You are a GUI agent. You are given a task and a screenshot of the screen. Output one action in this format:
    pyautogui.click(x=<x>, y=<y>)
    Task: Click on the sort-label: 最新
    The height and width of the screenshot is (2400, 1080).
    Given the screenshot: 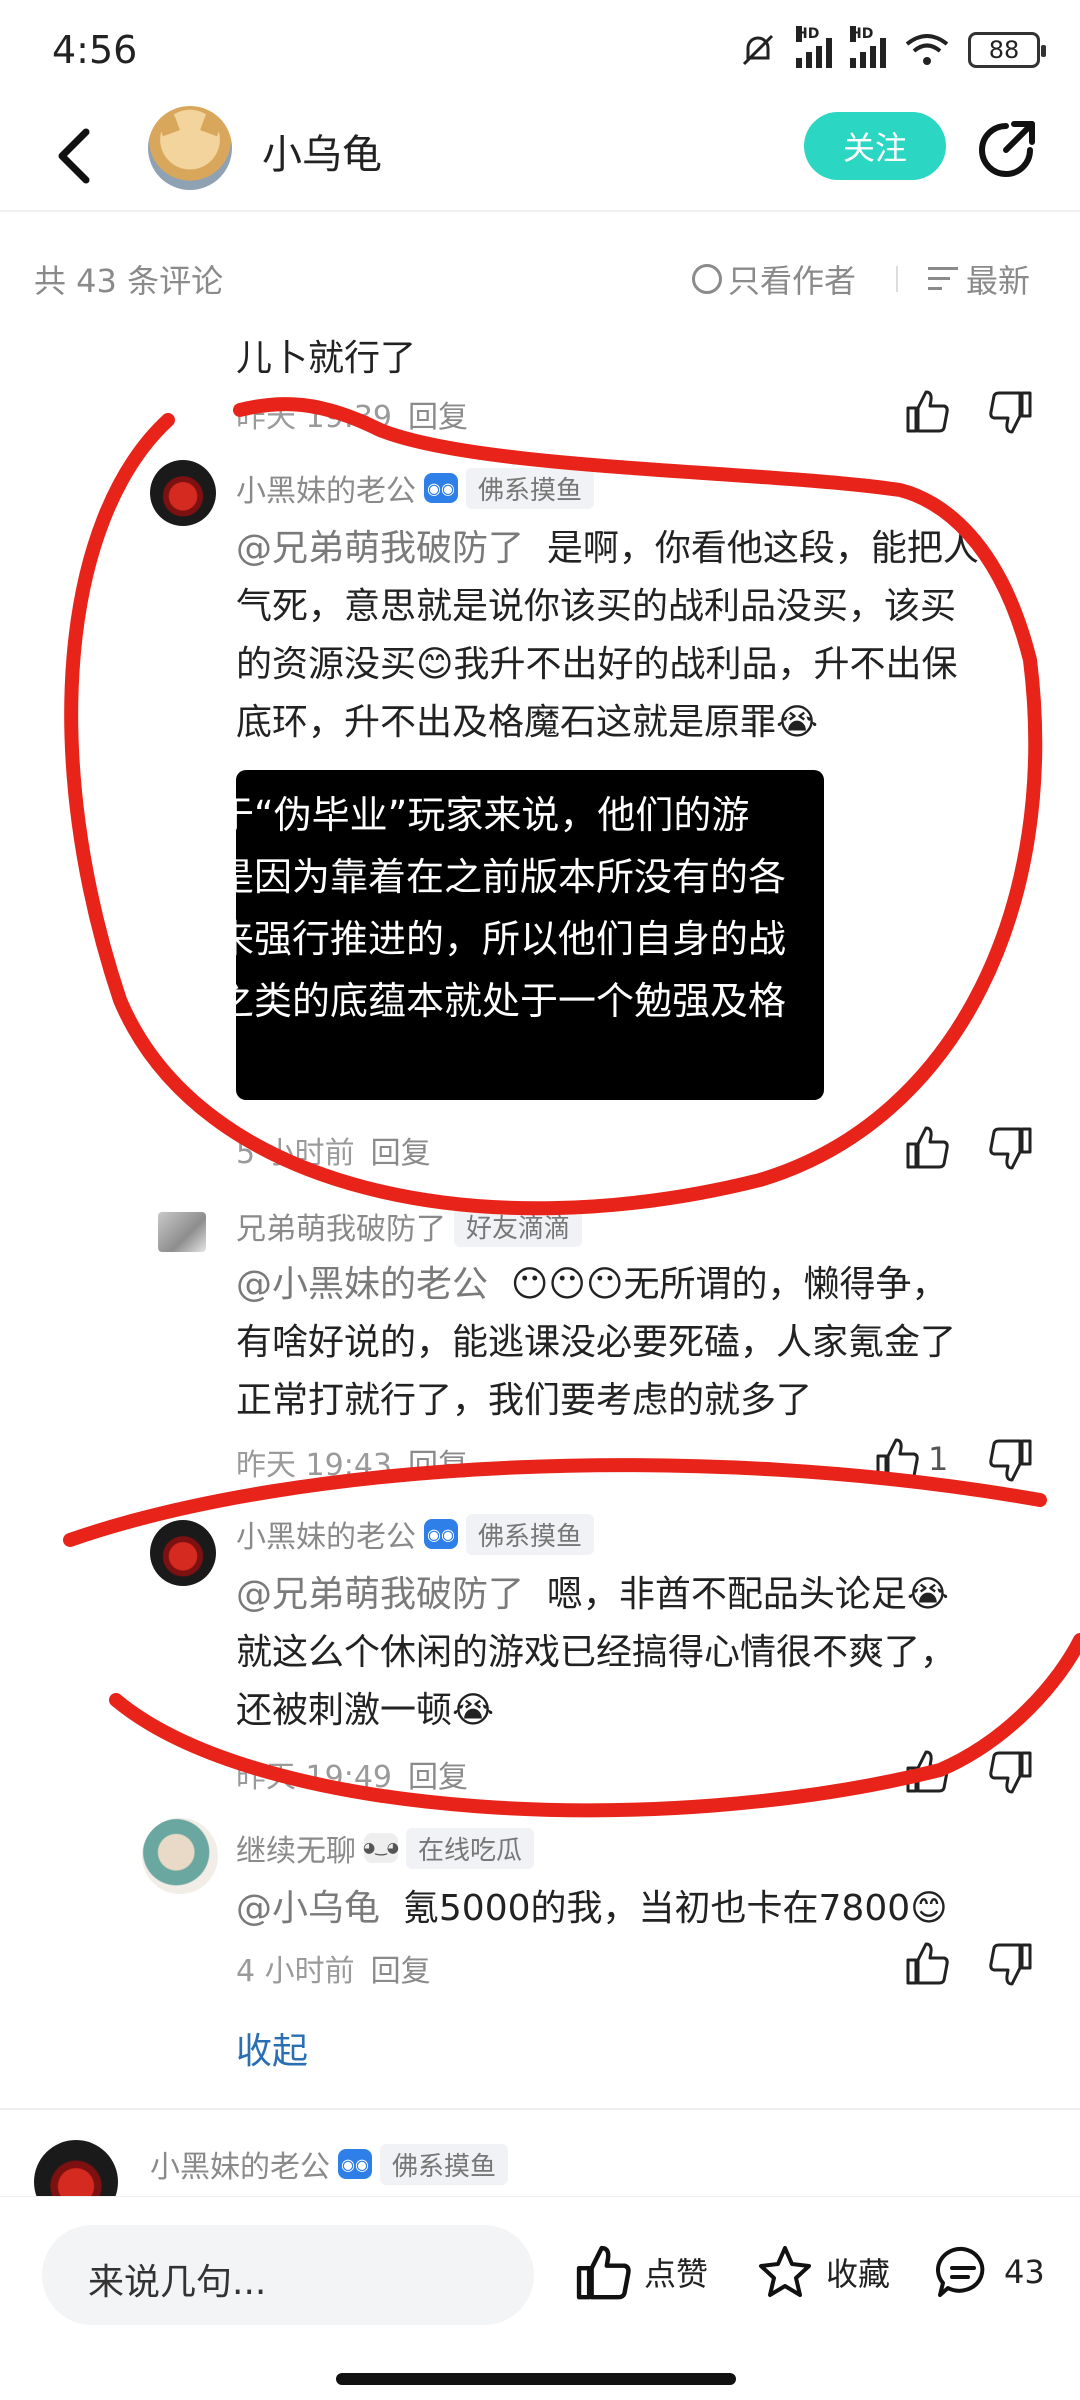 What is the action you would take?
    pyautogui.click(x=998, y=281)
    